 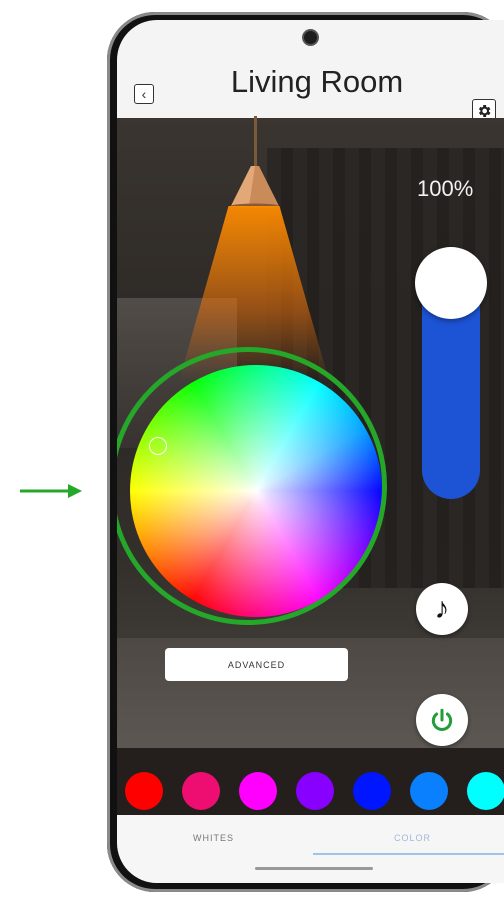 What do you see at coordinates (314, 868) in the screenshot?
I see `home-indicator` at bounding box center [314, 868].